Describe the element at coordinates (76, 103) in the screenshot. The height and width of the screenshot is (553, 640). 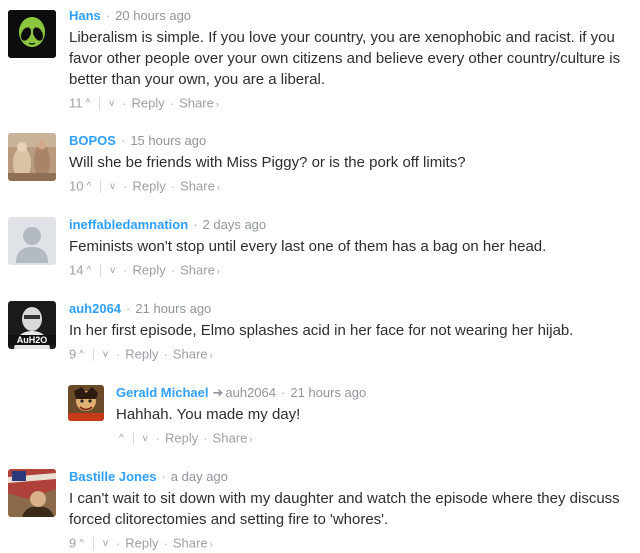
I see `upvote-count: 11` at that location.